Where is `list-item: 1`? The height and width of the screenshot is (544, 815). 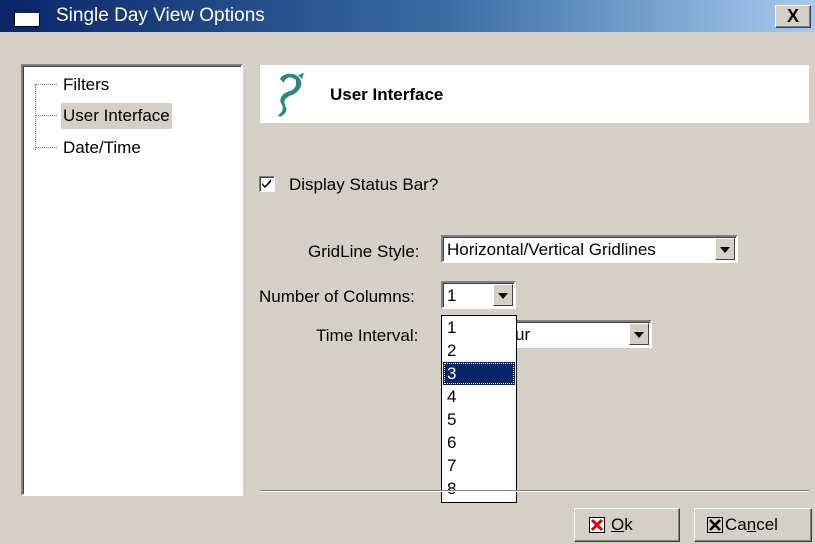
list-item: 1 is located at coordinates (479, 327).